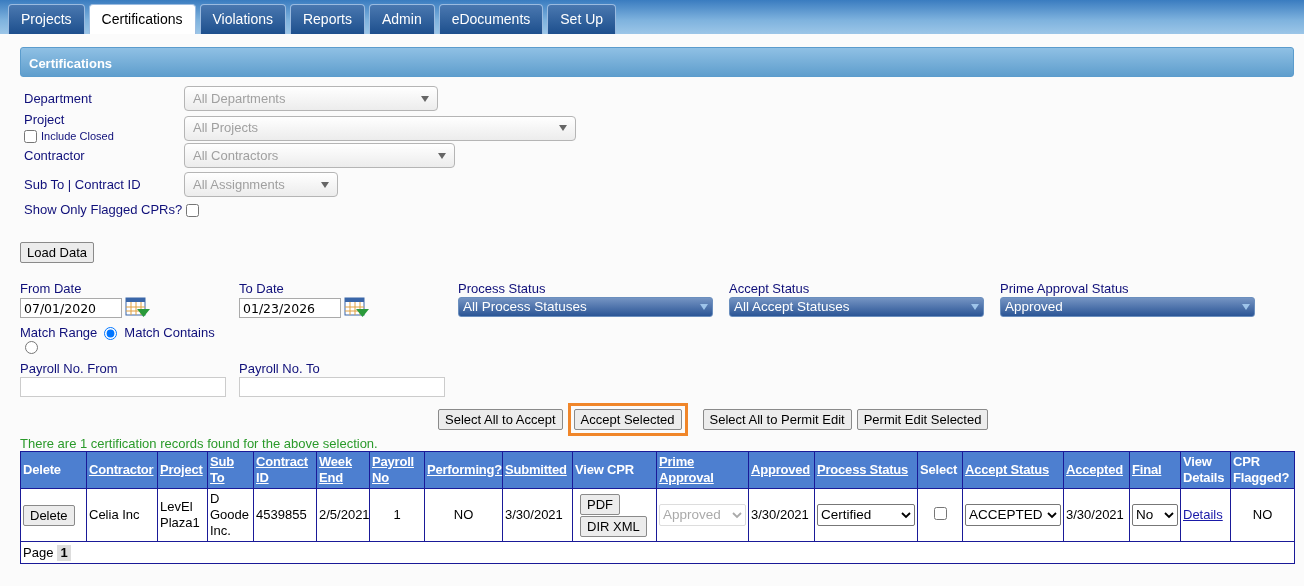 Image resolution: width=1304 pixels, height=586 pixels. What do you see at coordinates (53, 470) in the screenshot?
I see `column-header: Delete` at bounding box center [53, 470].